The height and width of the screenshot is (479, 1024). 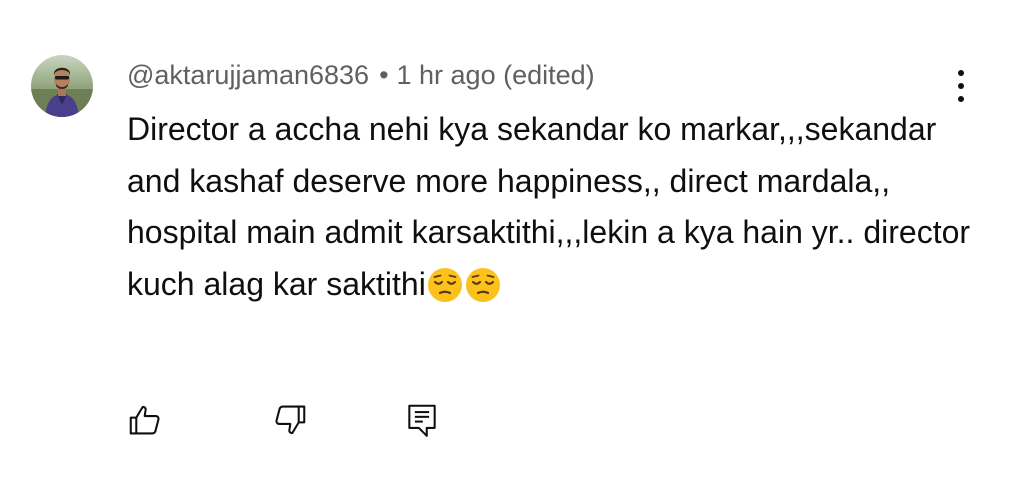 I want to click on avatar-image, so click(x=62, y=86).